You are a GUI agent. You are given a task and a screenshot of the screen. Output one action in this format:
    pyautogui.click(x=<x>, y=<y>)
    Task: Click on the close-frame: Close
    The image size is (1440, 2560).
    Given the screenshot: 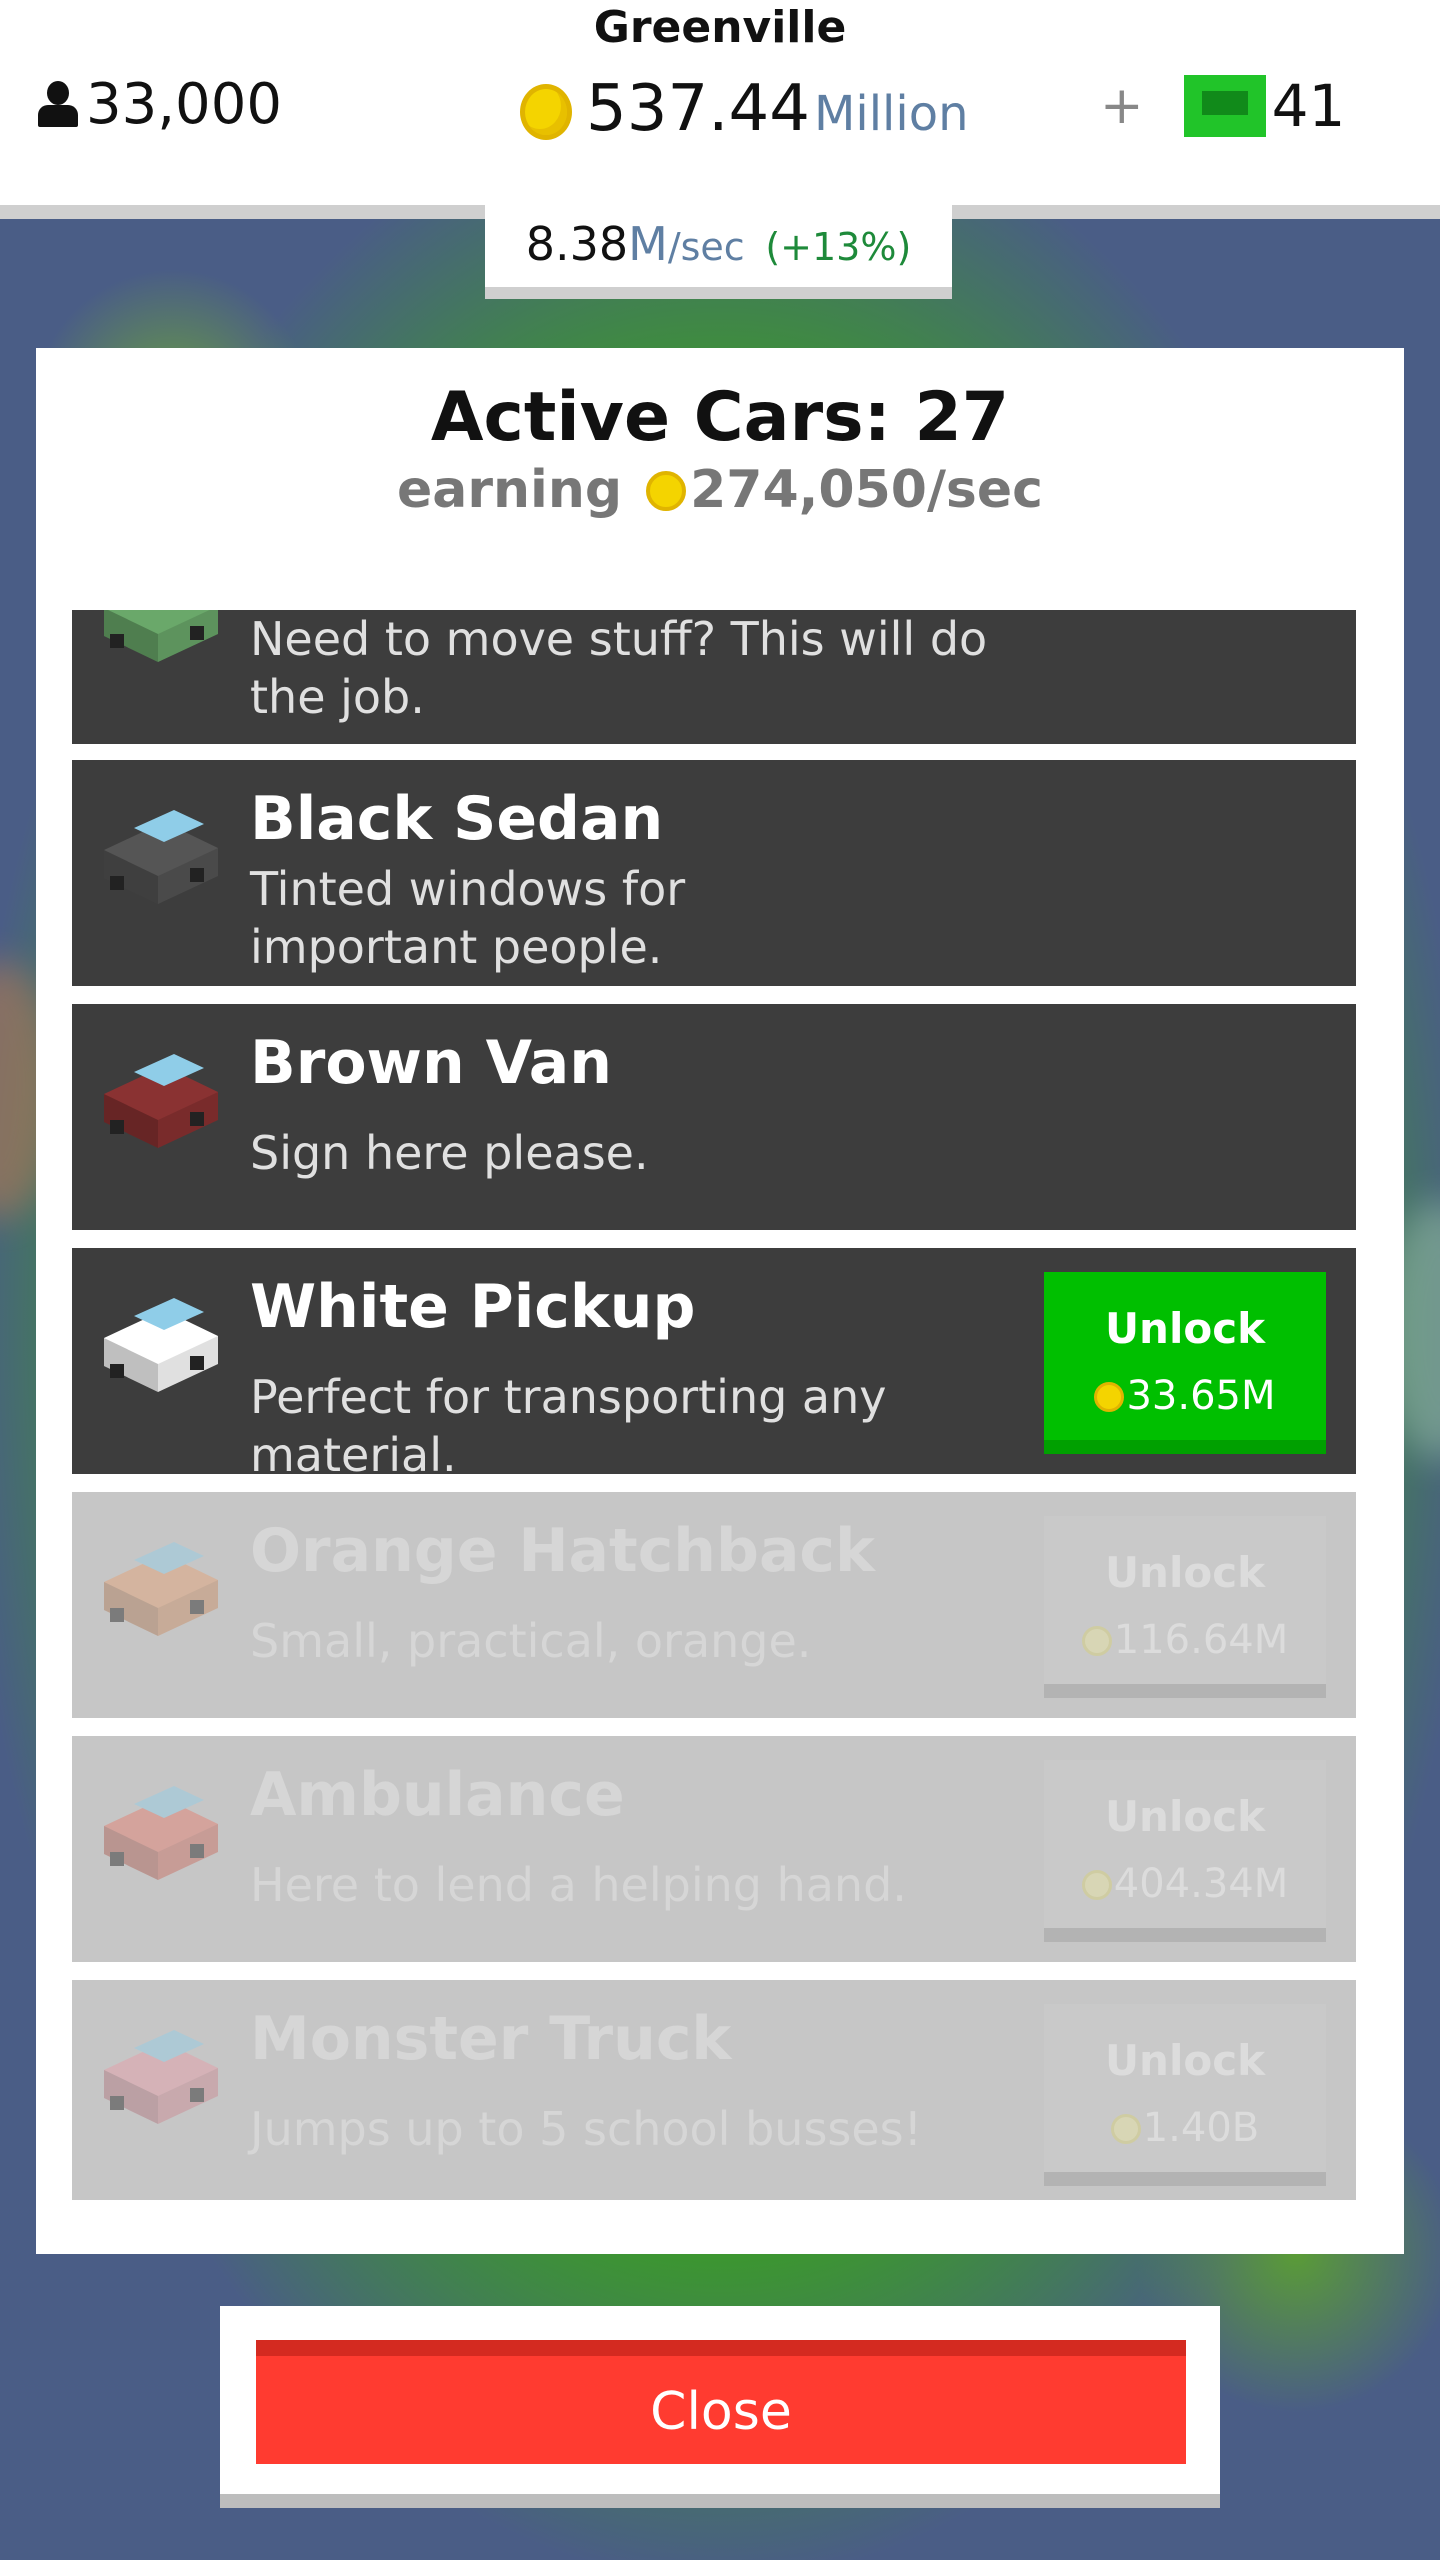 What is the action you would take?
    pyautogui.click(x=720, y=2407)
    